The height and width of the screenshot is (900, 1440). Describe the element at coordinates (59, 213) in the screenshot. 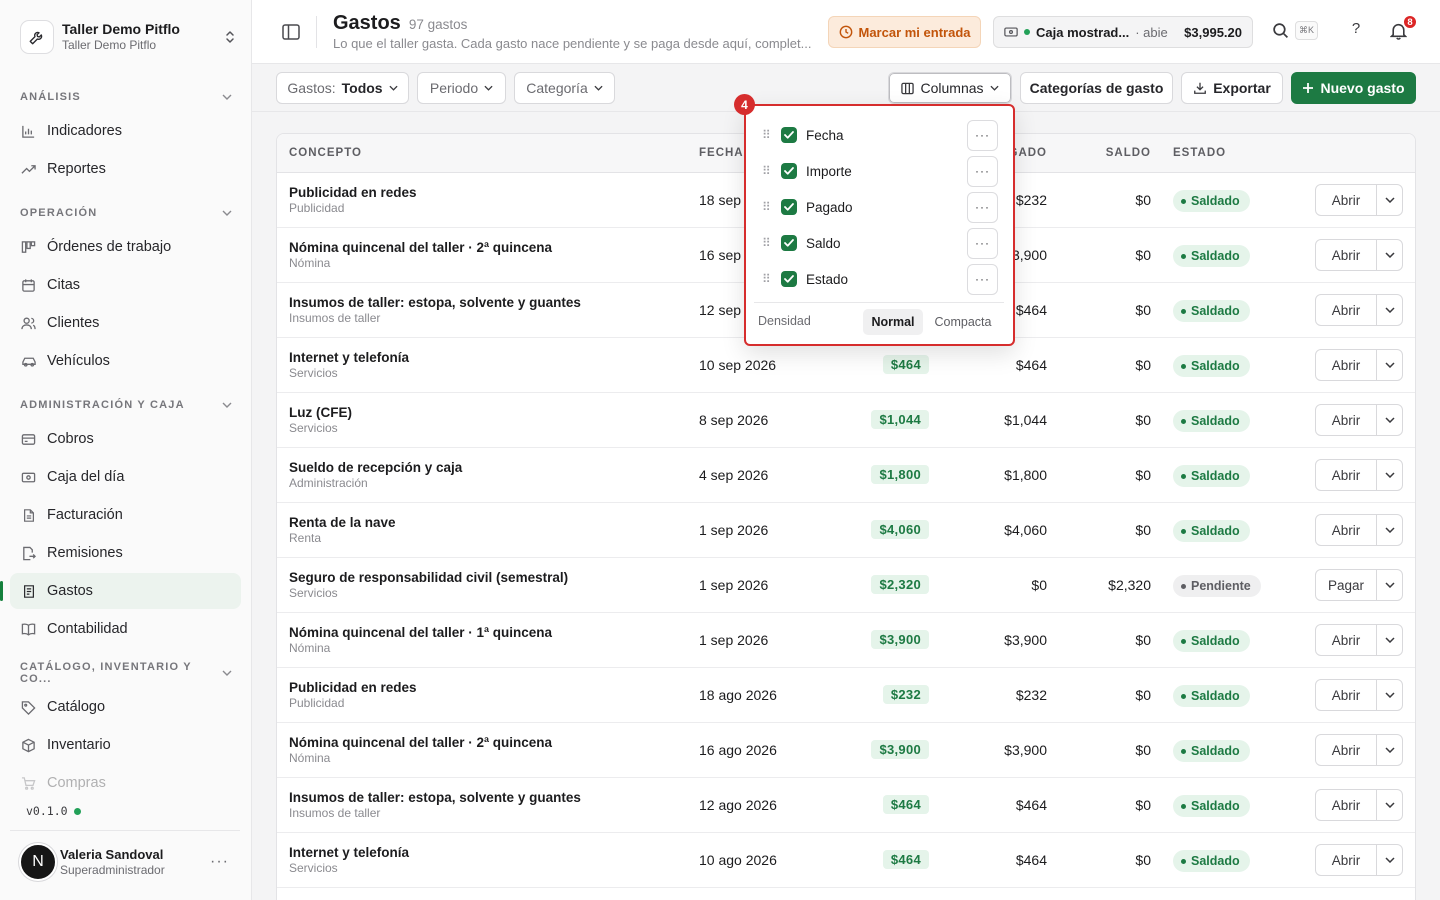

I see `section-label: OPERACIÓN` at that location.